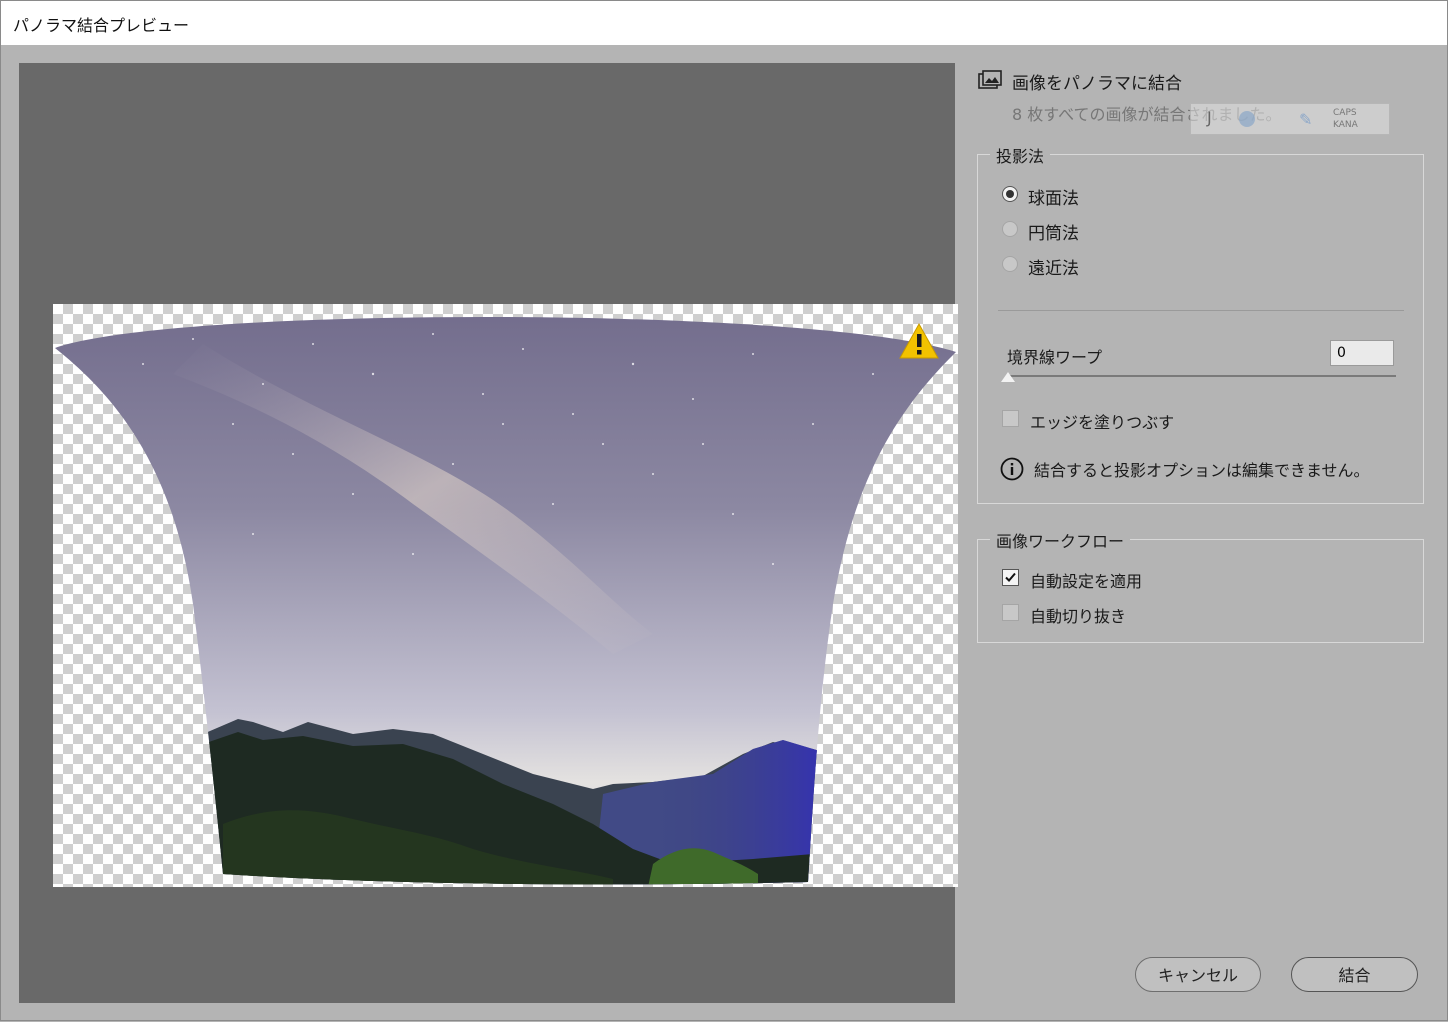 The height and width of the screenshot is (1022, 1448). I want to click on radio-perspective-label: 遠近法, so click(1053, 269).